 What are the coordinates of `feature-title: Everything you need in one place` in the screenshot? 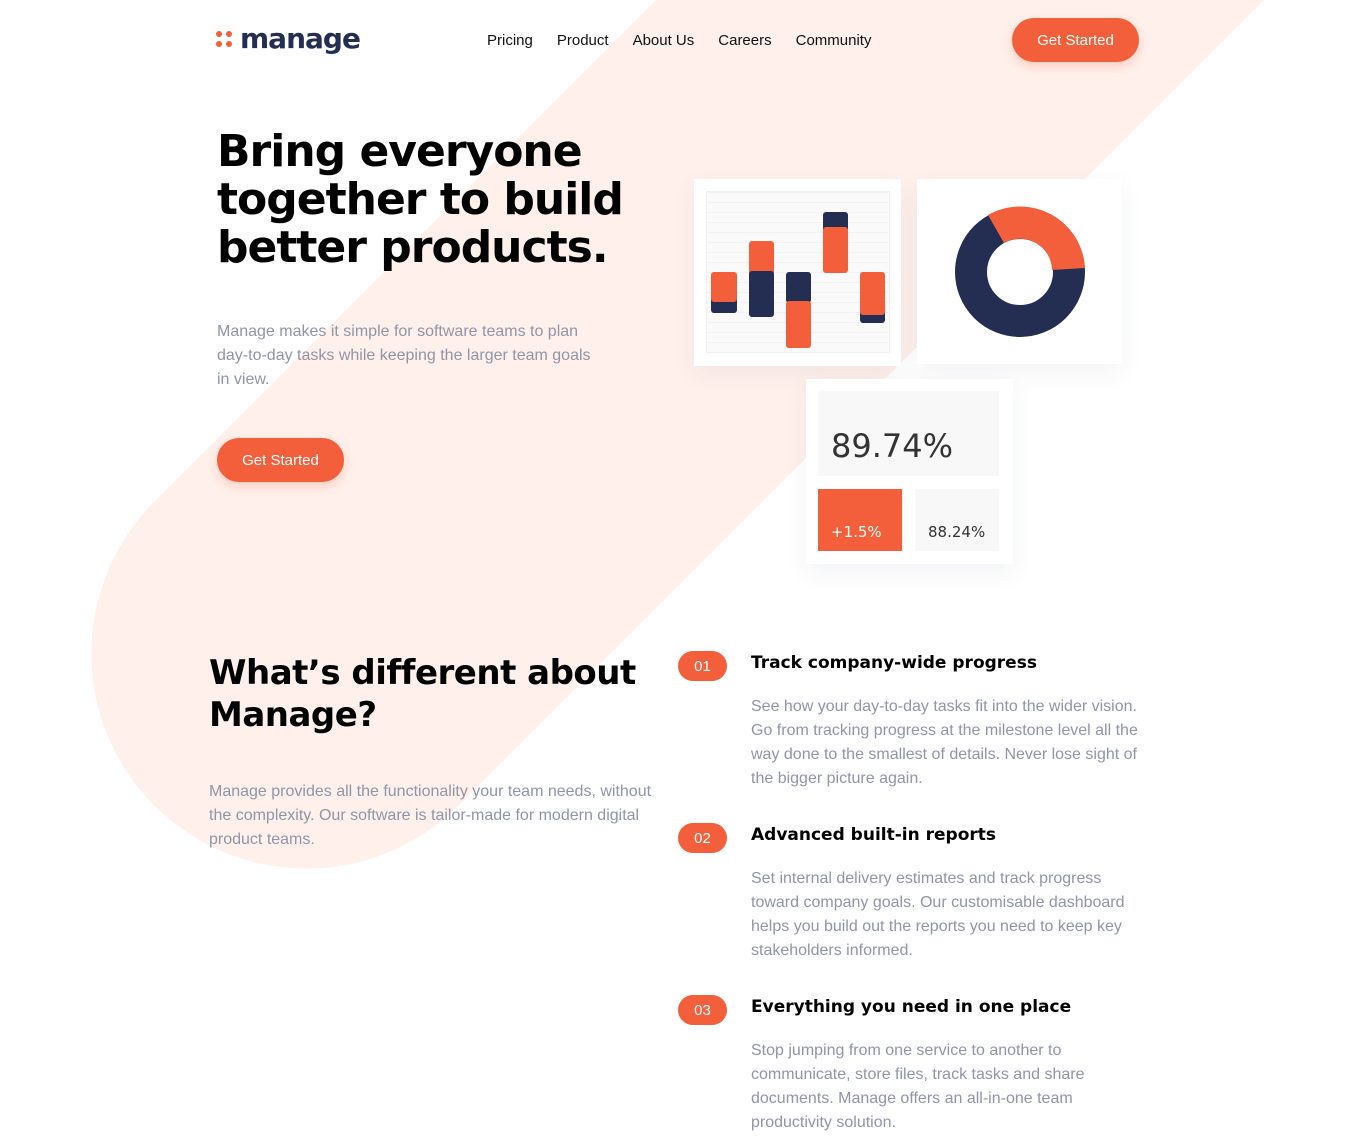 It's located at (911, 1007).